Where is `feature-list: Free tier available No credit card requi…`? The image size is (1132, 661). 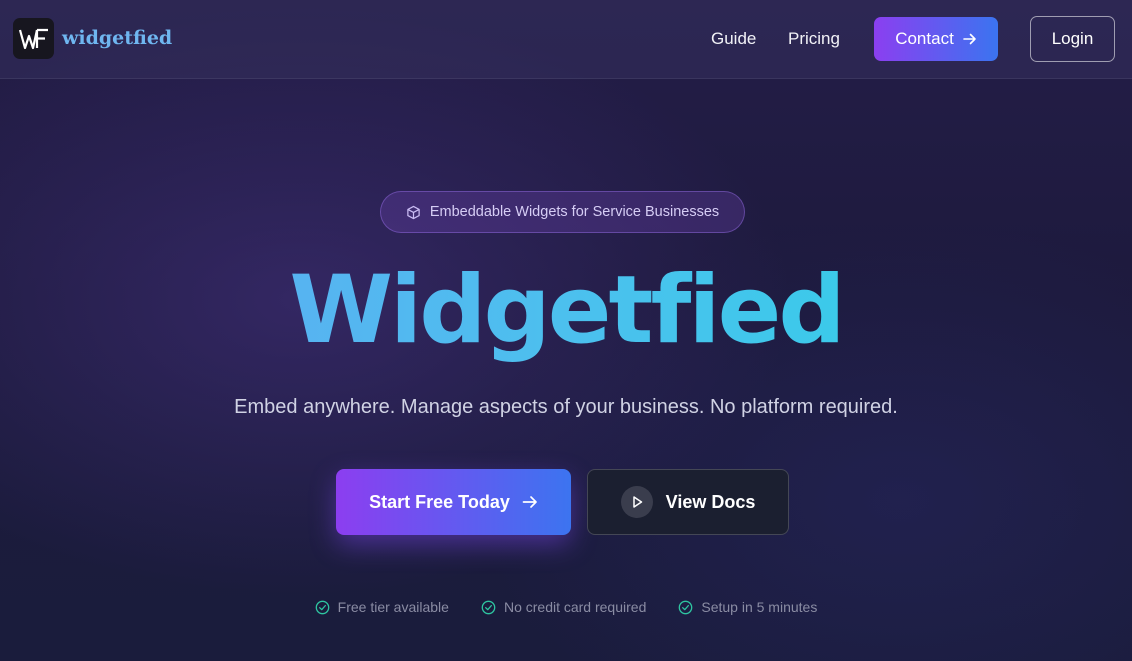
feature-list: Free tier available No credit card requi… is located at coordinates (566, 607).